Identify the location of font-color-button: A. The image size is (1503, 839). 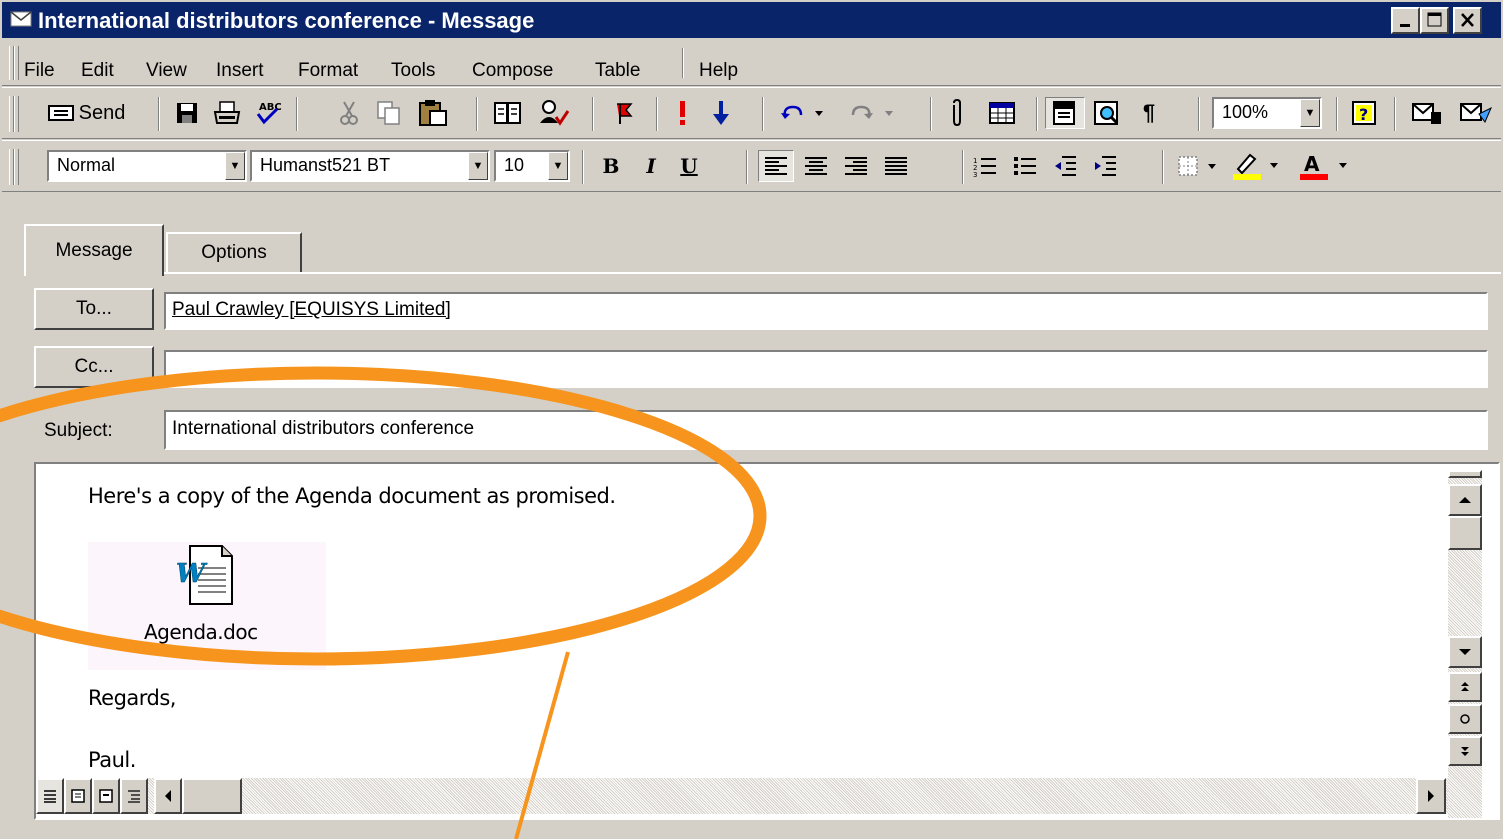
(1326, 166).